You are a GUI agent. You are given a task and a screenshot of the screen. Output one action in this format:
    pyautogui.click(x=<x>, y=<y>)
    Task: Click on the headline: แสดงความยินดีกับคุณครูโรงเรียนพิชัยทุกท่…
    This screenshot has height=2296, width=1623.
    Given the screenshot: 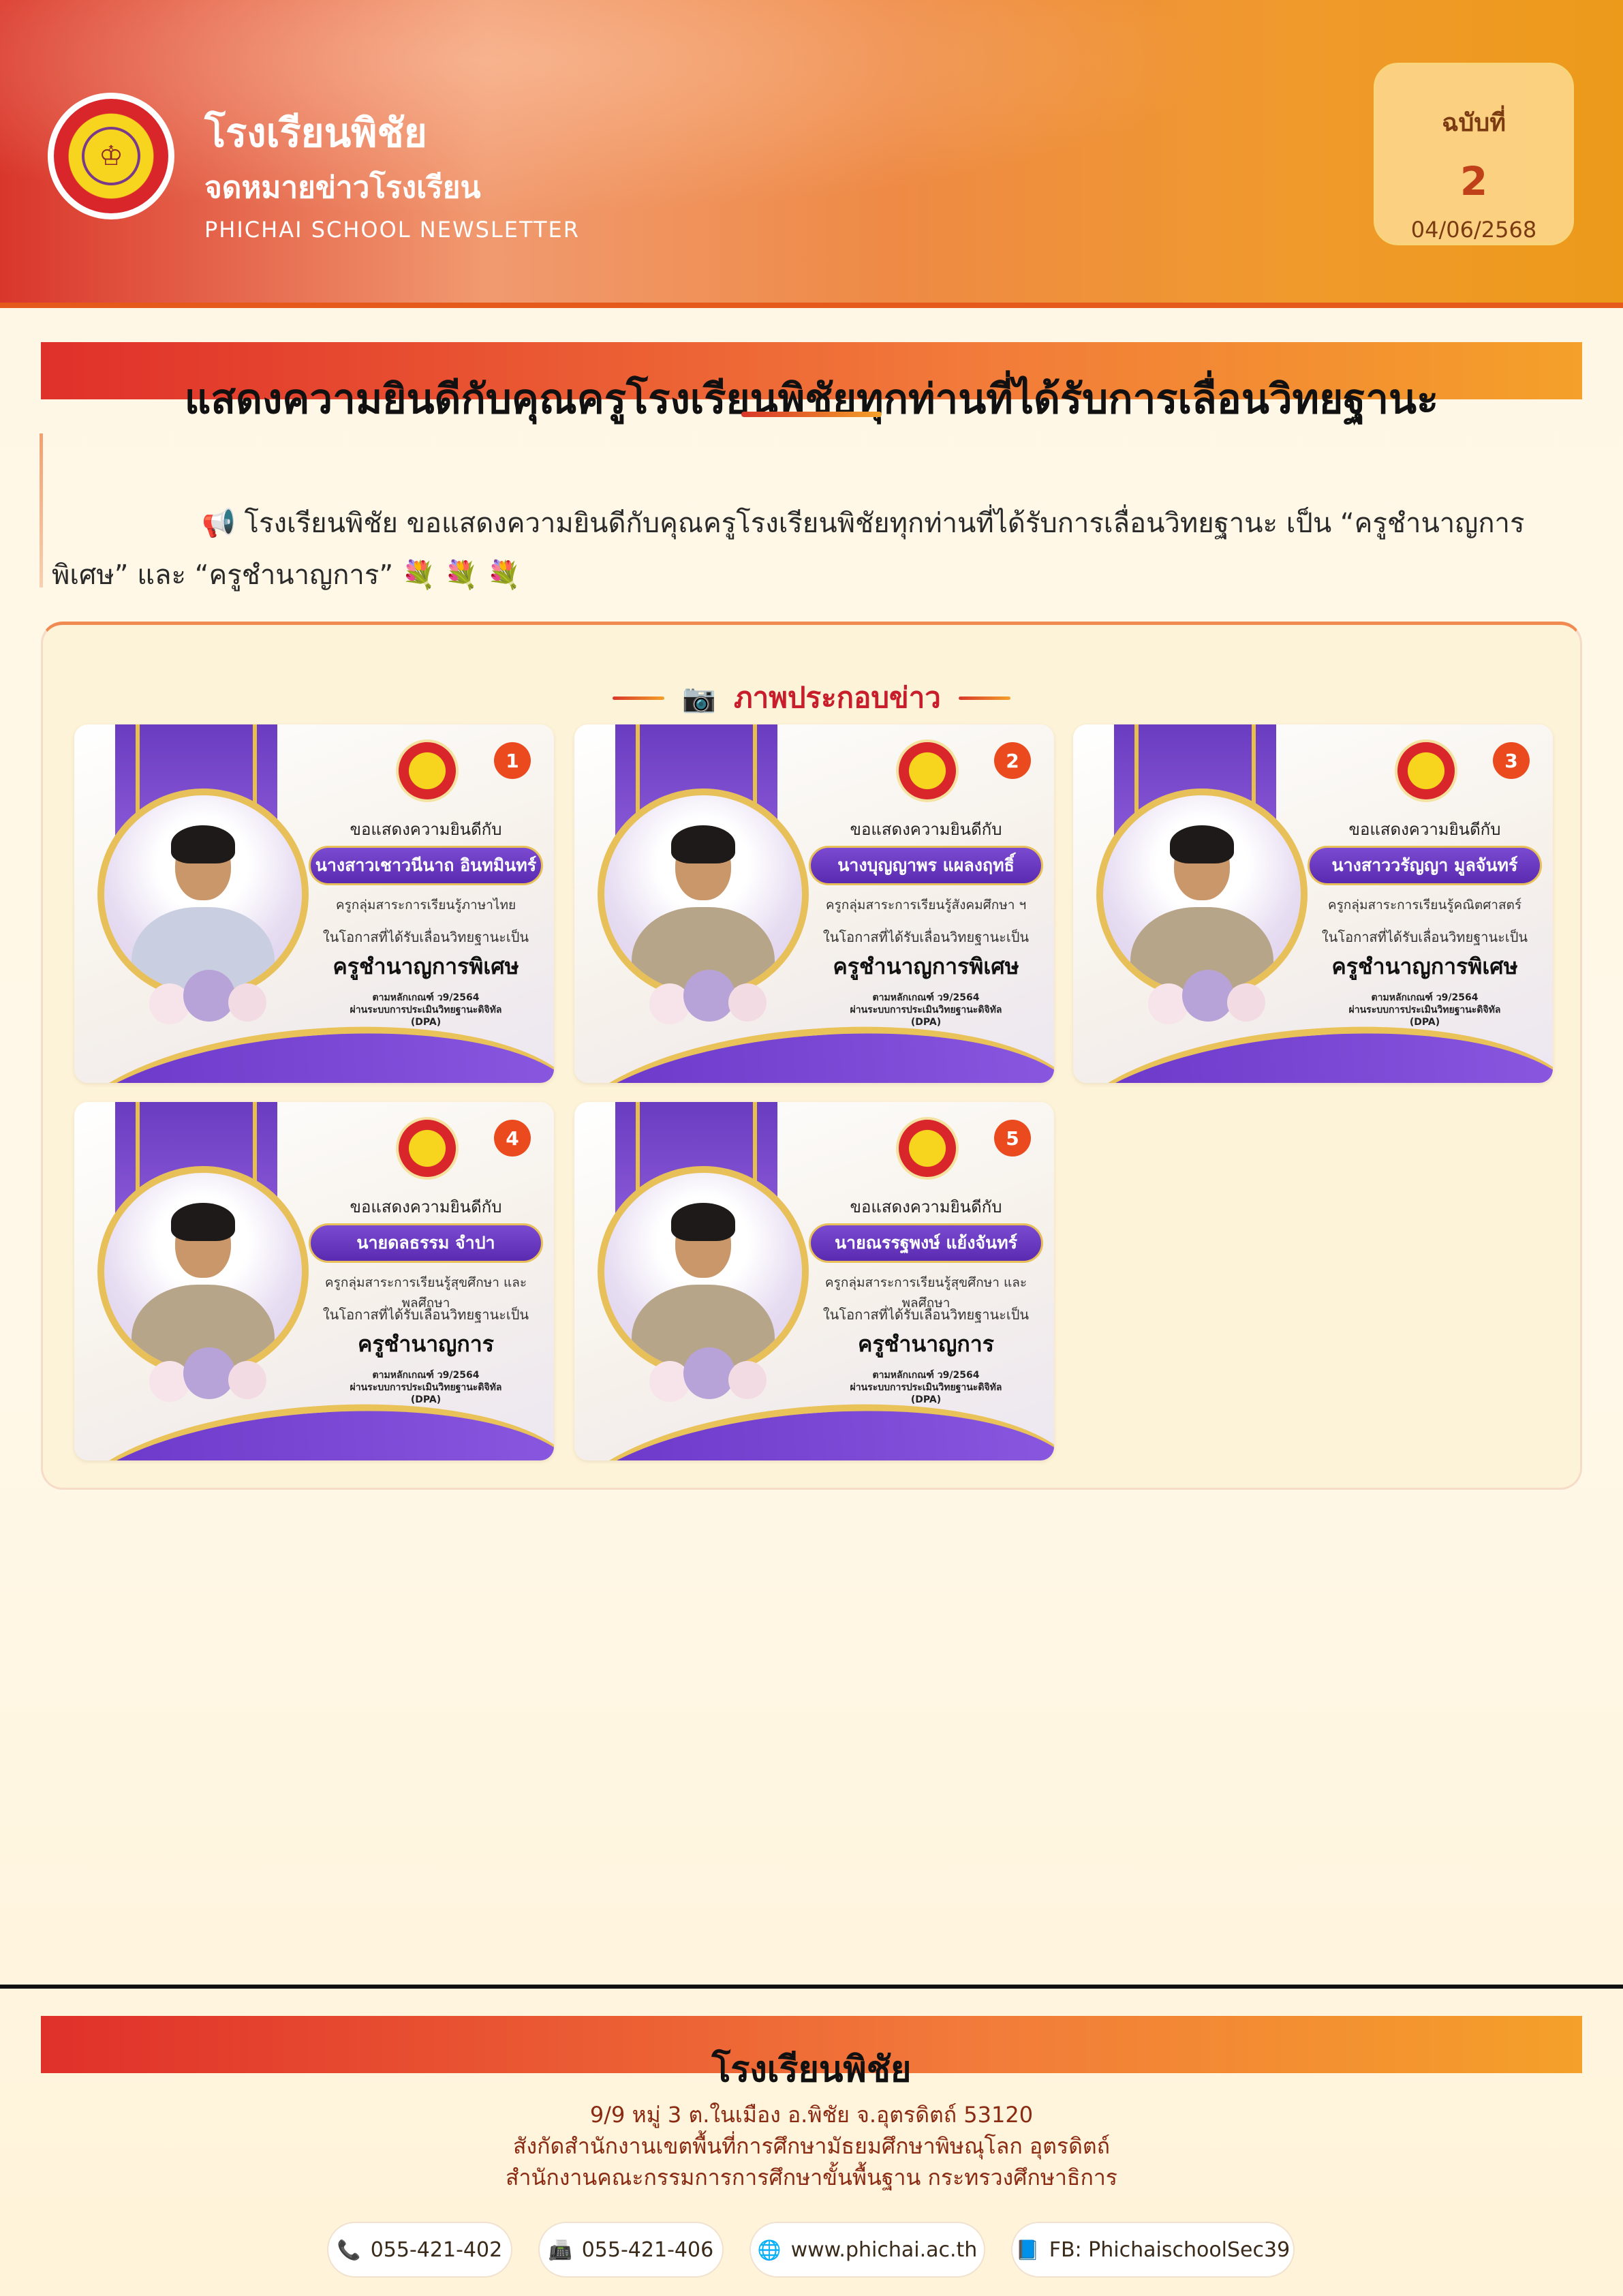 What is the action you would take?
    pyautogui.click(x=811, y=400)
    